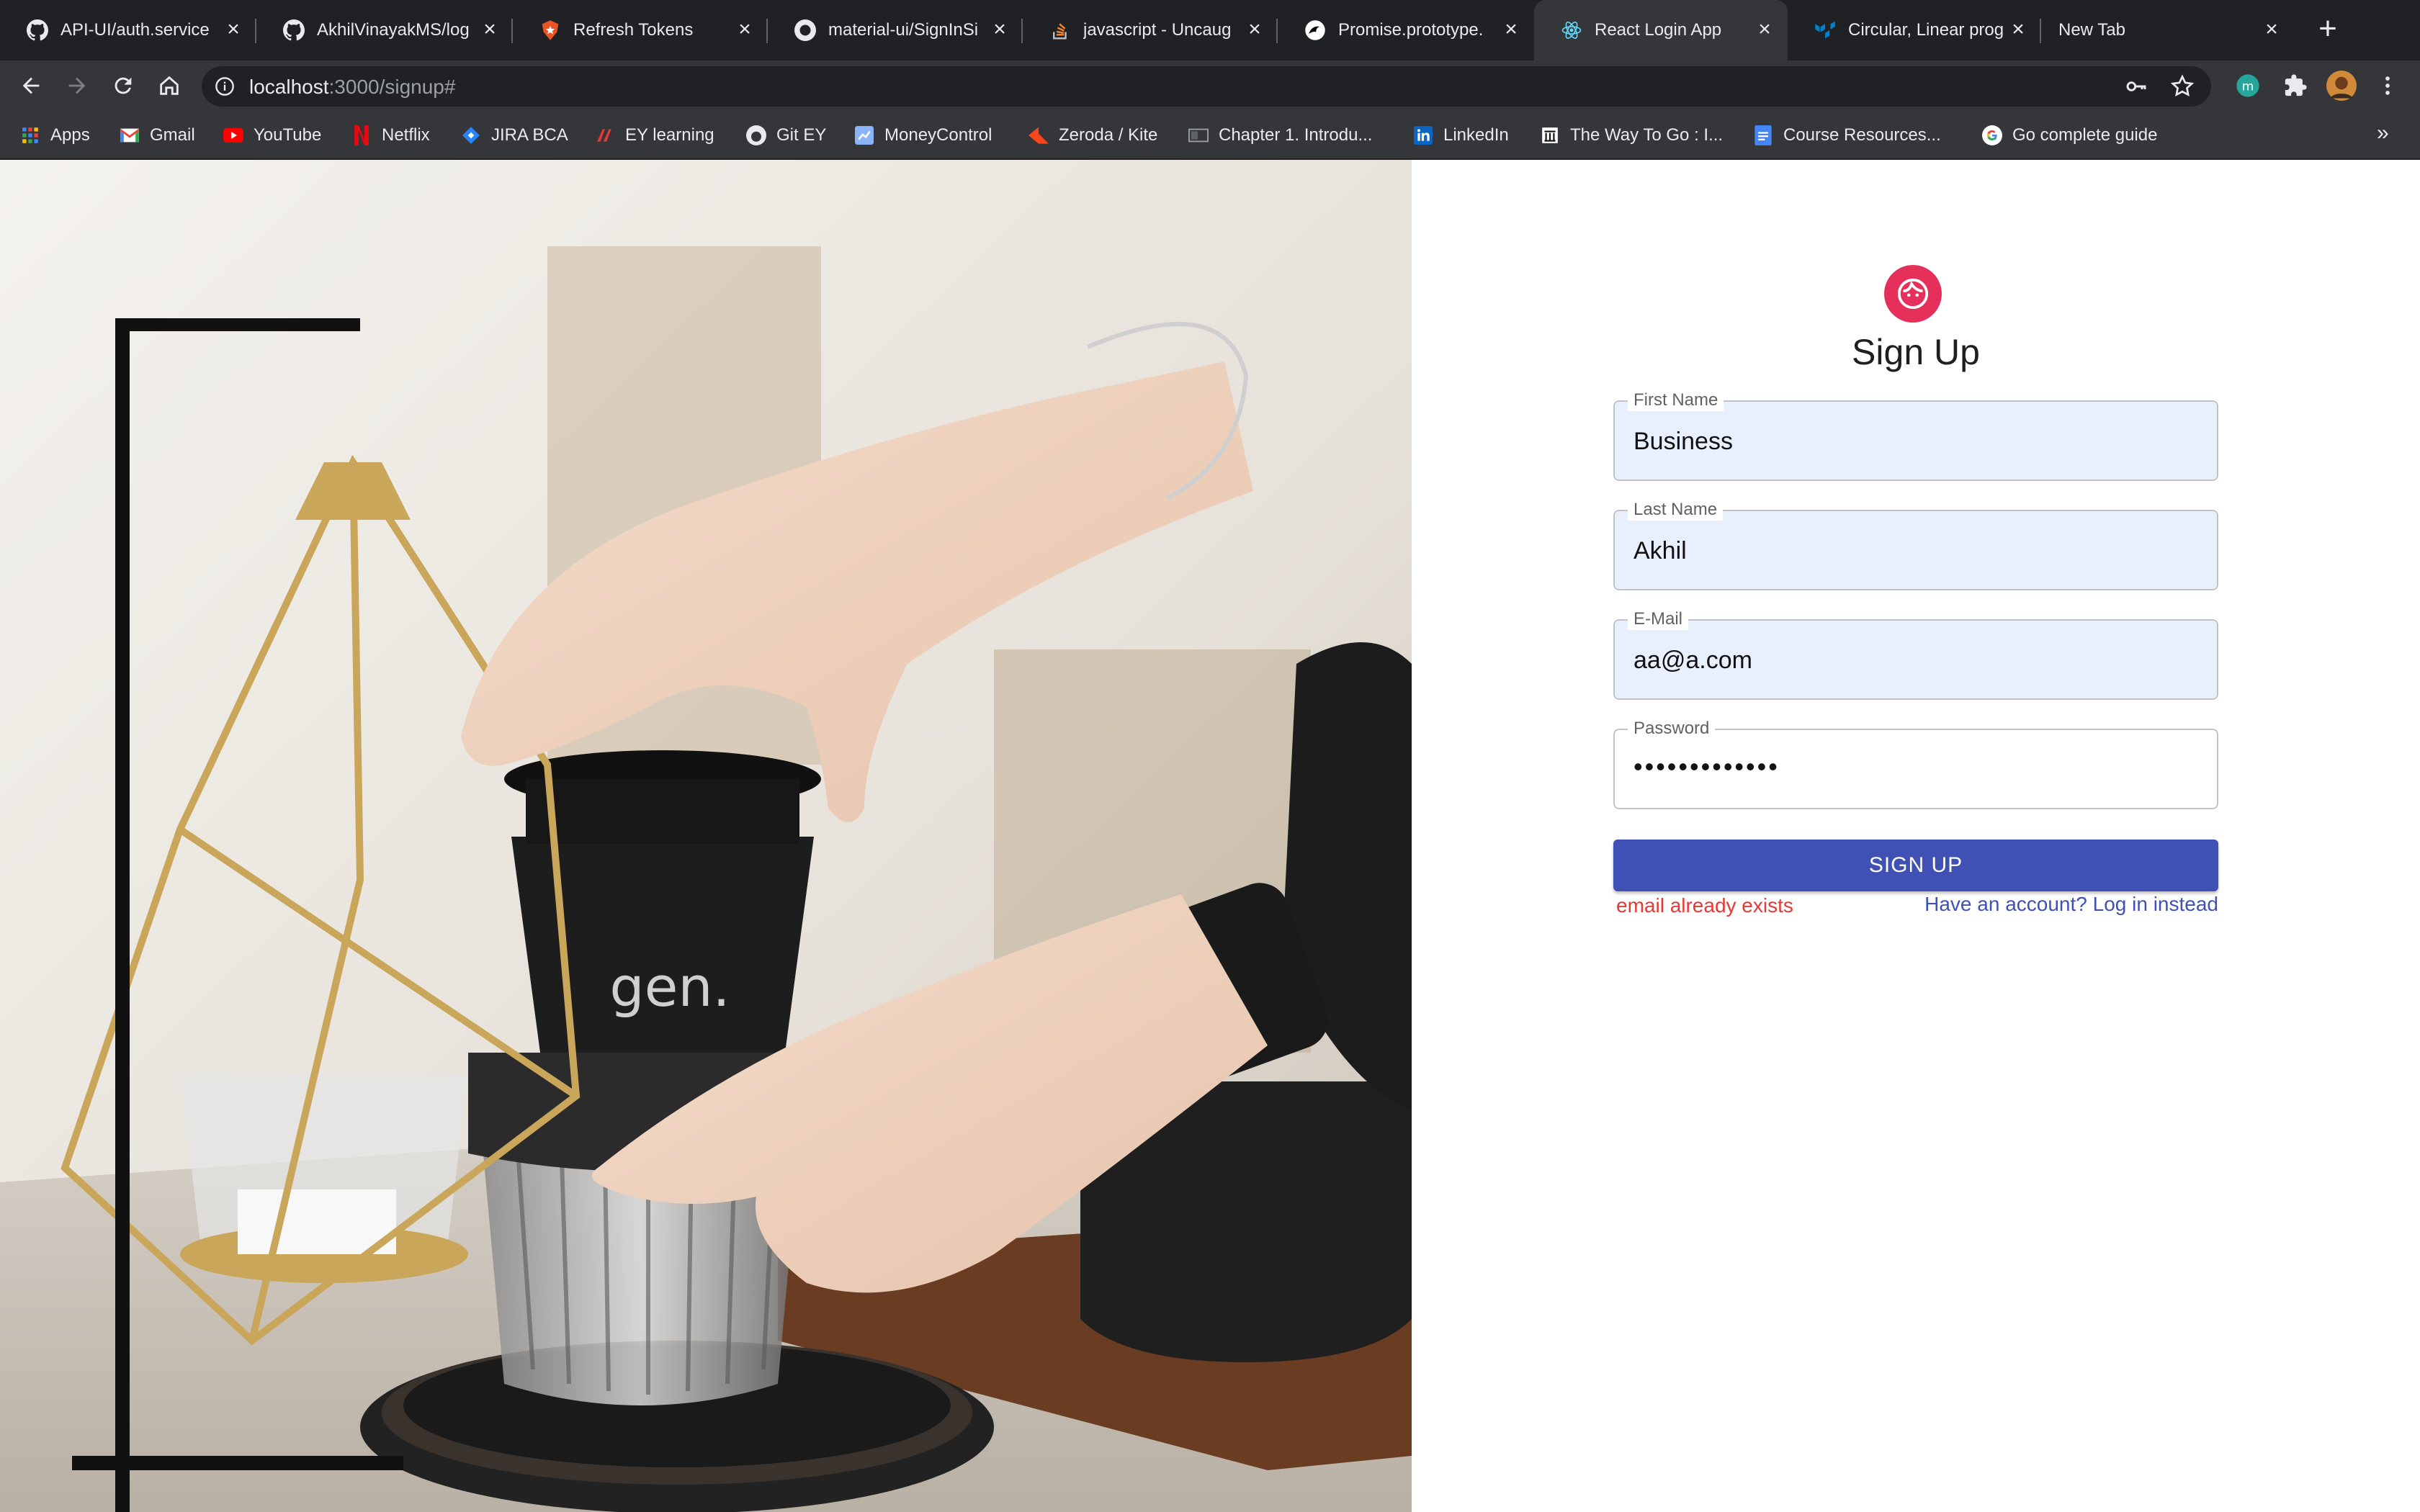 The image size is (2420, 1512). I want to click on google-icon, so click(1992, 135).